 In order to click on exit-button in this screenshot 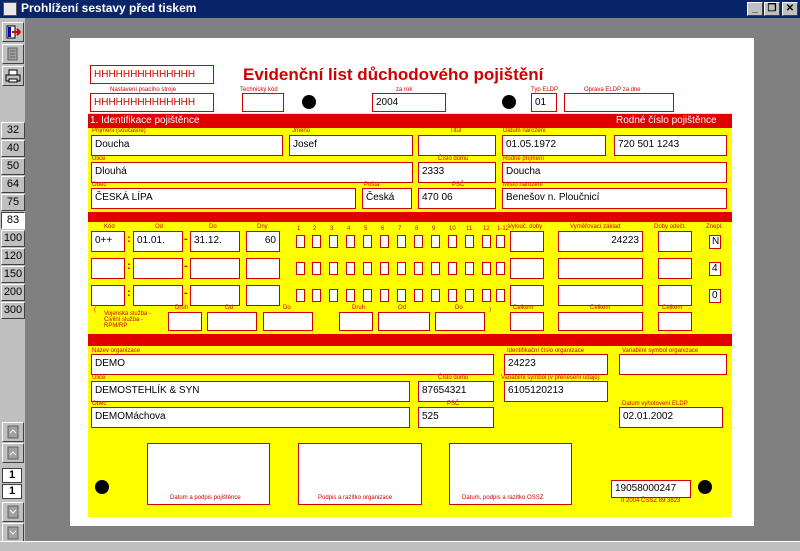, I will do `click(13, 32)`.